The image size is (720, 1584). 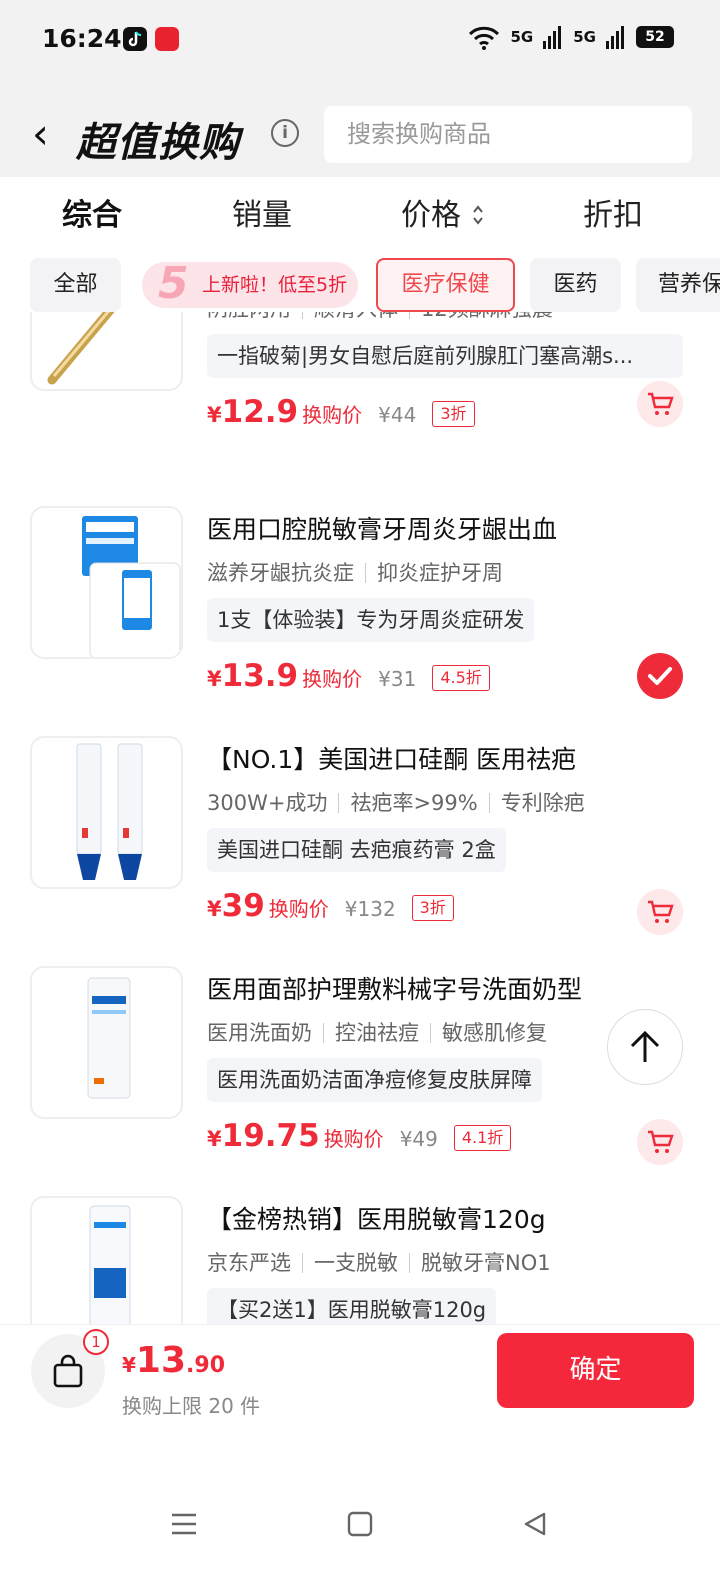 What do you see at coordinates (82, 38) in the screenshot?
I see `status-time: 16:24` at bounding box center [82, 38].